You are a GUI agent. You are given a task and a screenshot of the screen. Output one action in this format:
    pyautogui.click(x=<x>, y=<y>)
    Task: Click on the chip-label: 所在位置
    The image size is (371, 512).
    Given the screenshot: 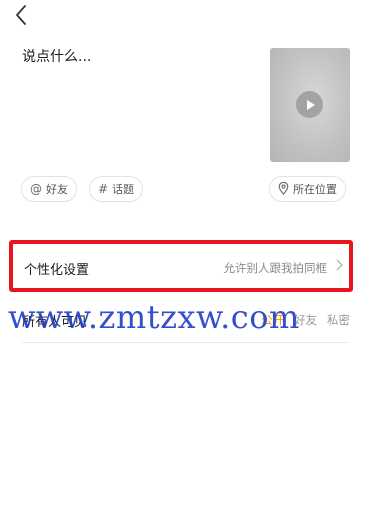 What is the action you would take?
    pyautogui.click(x=315, y=189)
    